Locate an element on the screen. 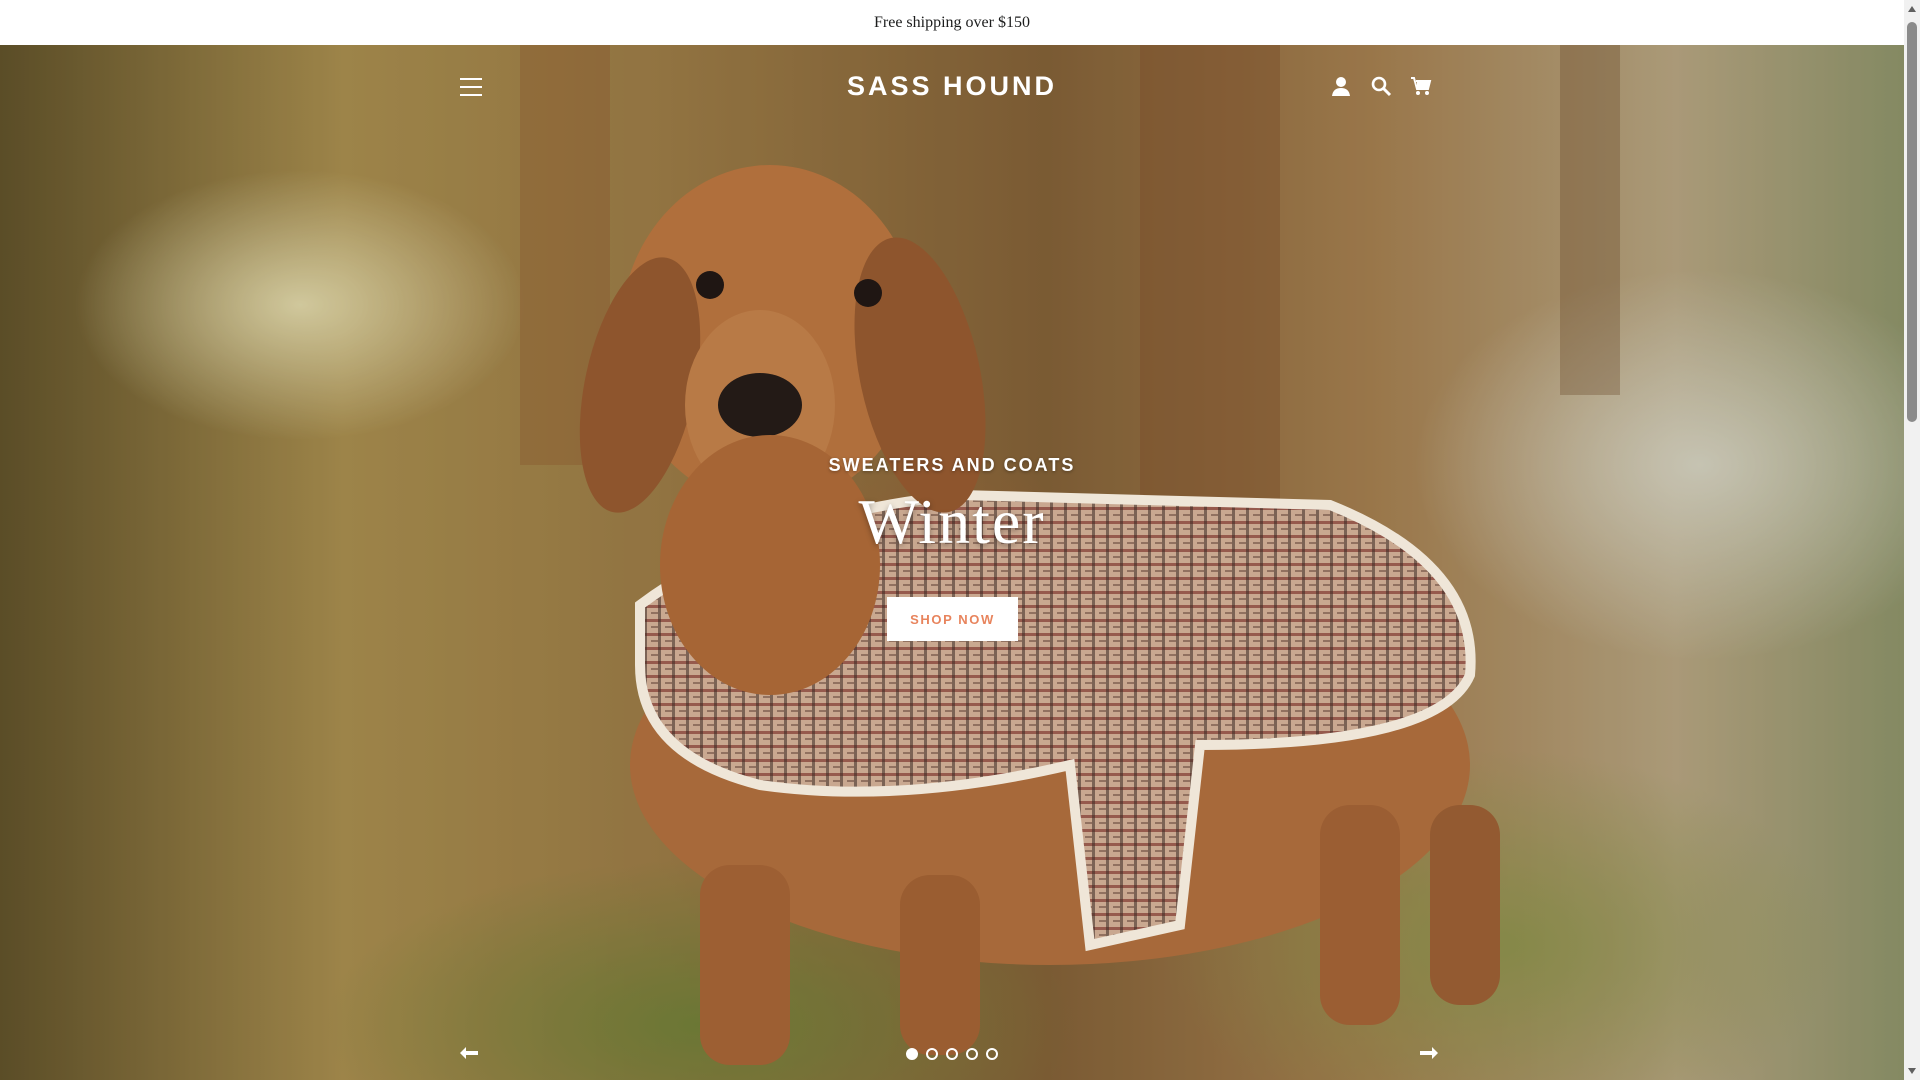  next-arrow-icon is located at coordinates (1429, 1053).